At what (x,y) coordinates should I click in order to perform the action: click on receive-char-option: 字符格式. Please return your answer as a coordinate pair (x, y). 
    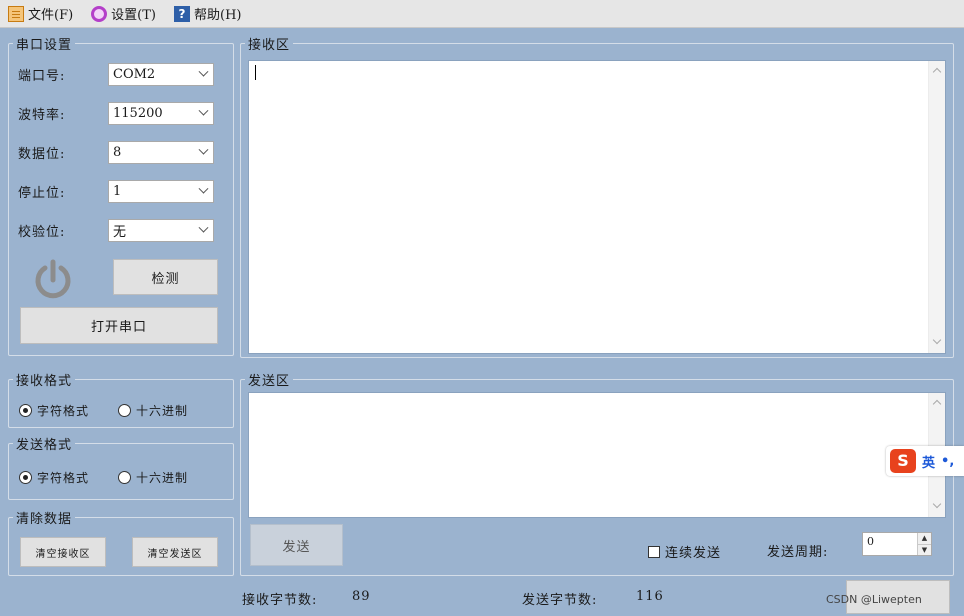
    Looking at the image, I should click on (54, 410).